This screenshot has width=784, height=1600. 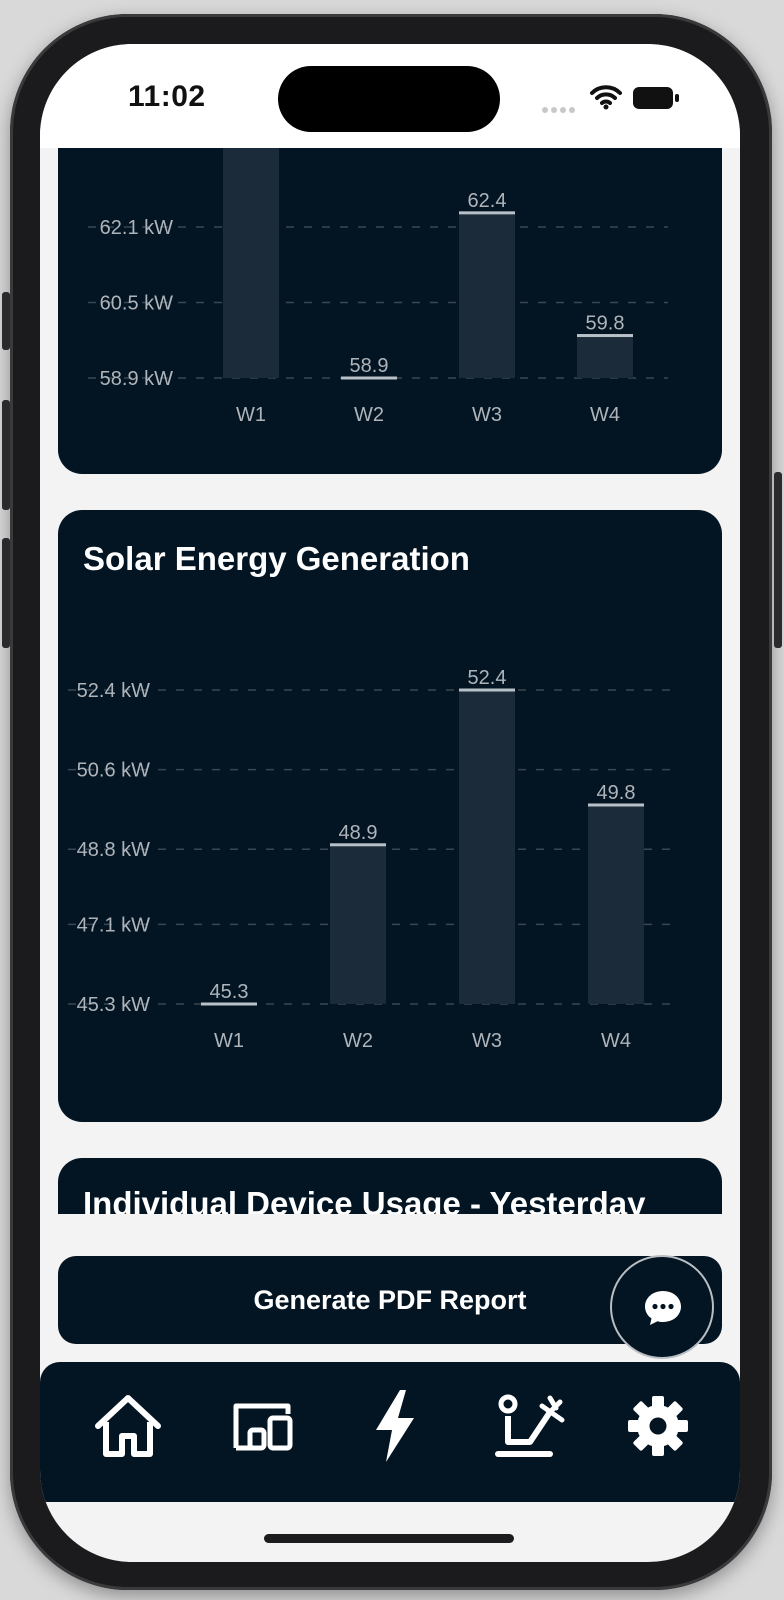 What do you see at coordinates (6, 455) in the screenshot?
I see `volume-up-button` at bounding box center [6, 455].